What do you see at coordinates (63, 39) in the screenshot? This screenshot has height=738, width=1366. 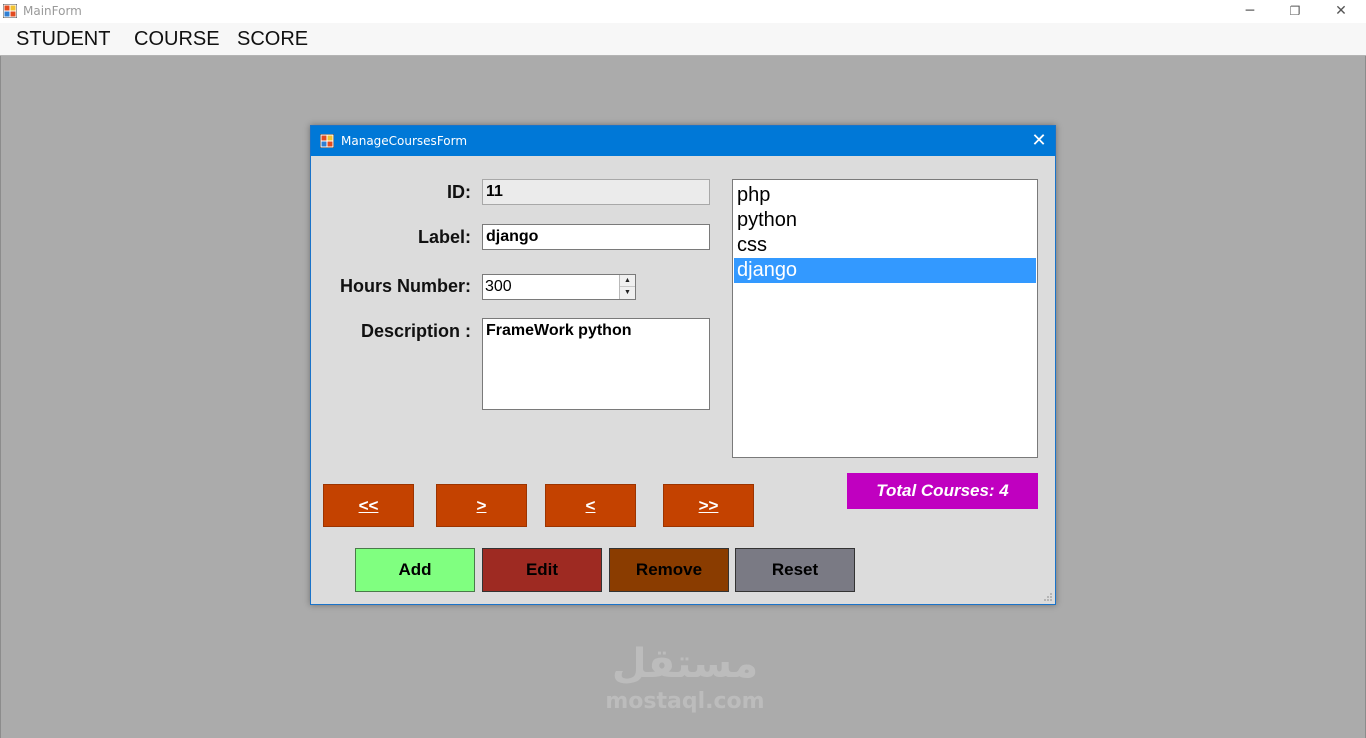 I see `menu-student: STUDENT` at bounding box center [63, 39].